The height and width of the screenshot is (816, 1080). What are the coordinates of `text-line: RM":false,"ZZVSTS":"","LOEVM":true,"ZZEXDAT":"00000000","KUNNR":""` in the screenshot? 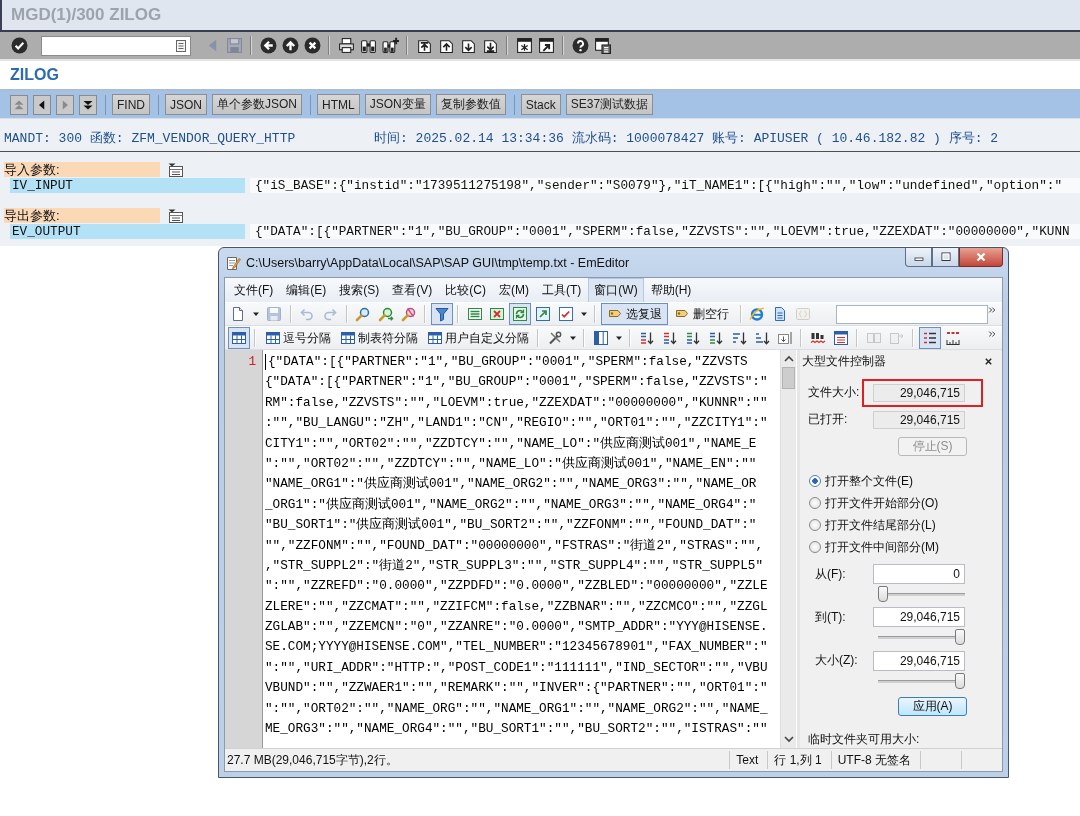 It's located at (516, 402).